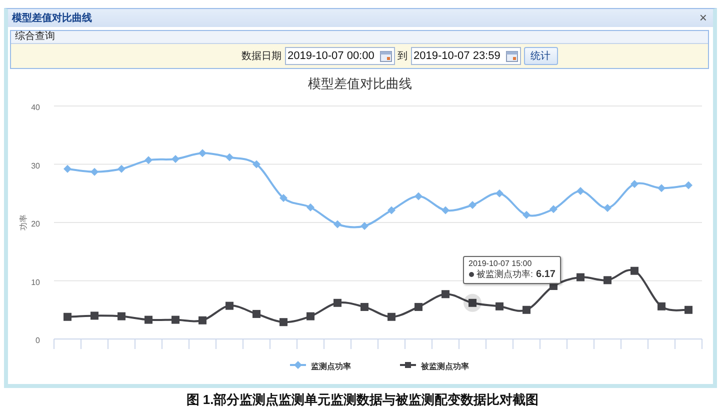 The height and width of the screenshot is (407, 725). I want to click on end-date-field: 2019-10-07 23:59, so click(465, 56).